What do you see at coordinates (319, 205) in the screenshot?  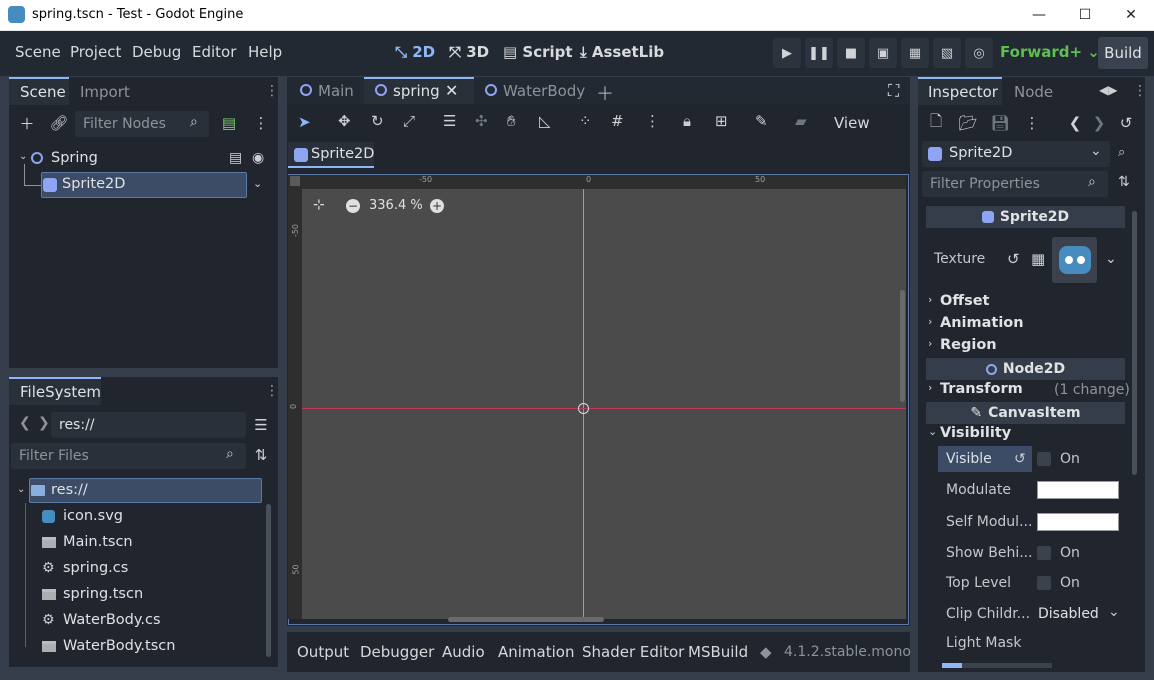 I see `center-view-icon: ⊹` at bounding box center [319, 205].